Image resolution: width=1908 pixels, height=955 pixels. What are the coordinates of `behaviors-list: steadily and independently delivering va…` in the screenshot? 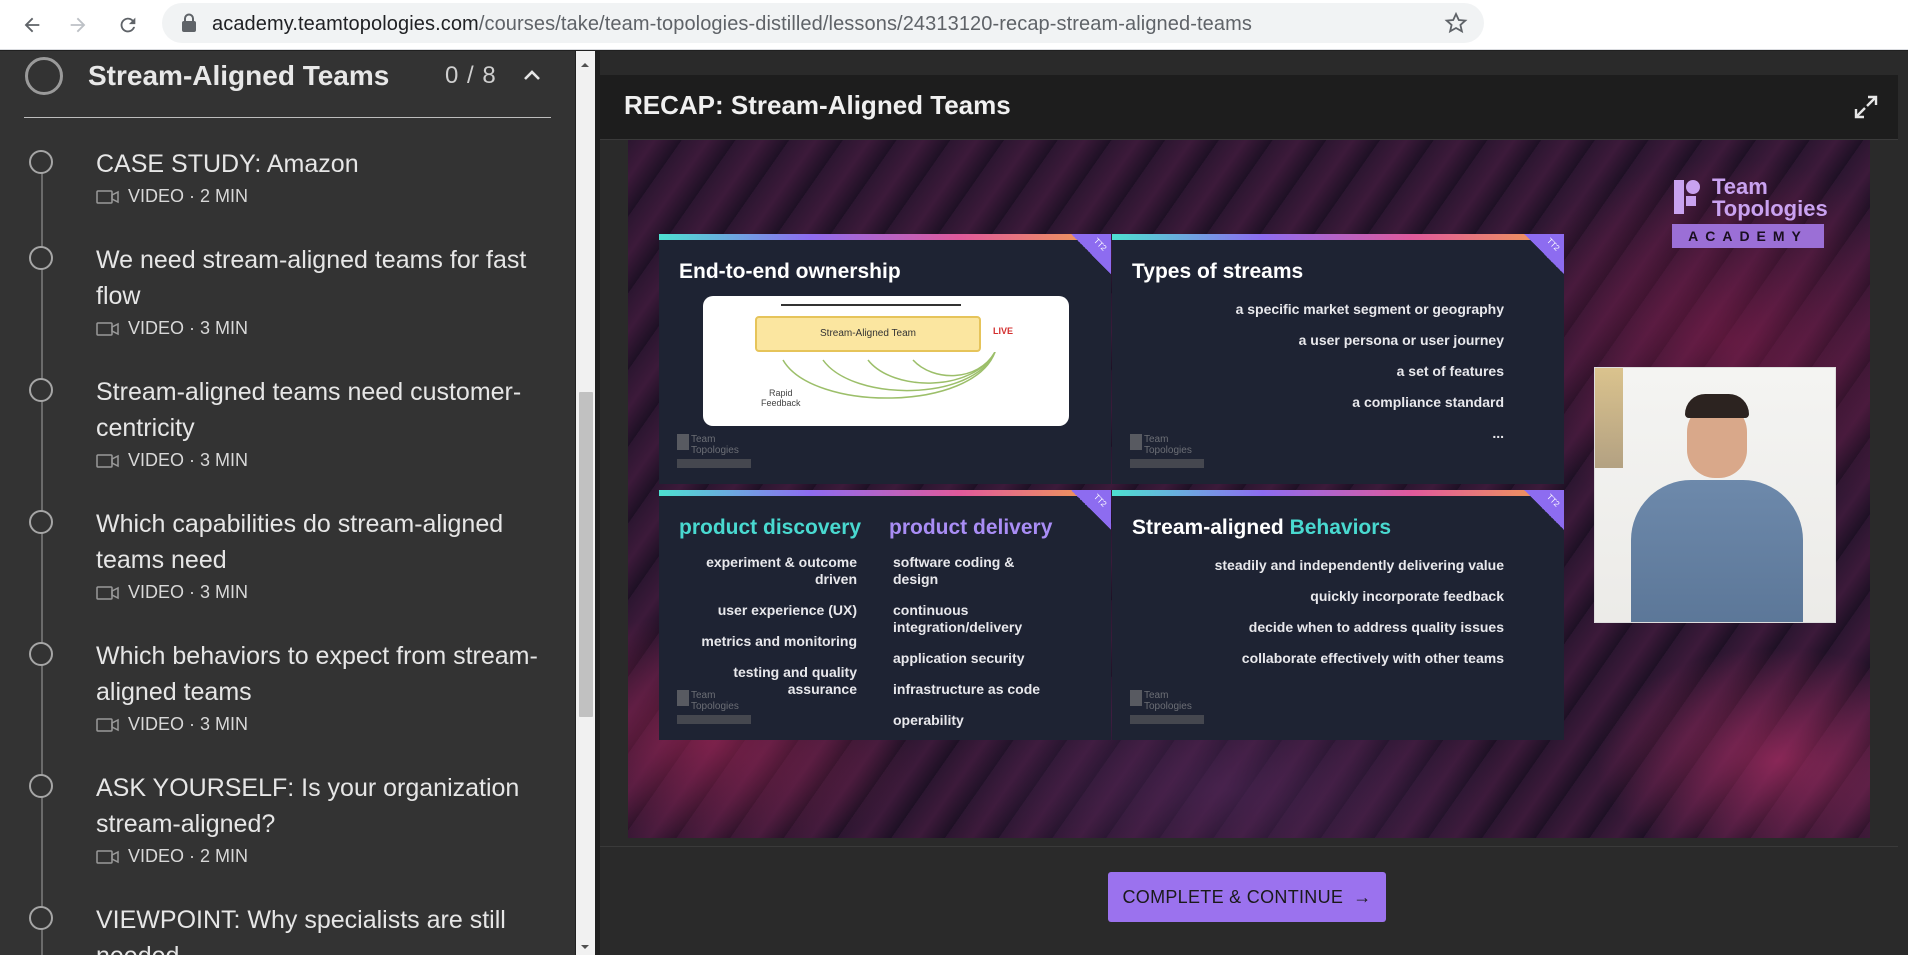 It's located at (1359, 612).